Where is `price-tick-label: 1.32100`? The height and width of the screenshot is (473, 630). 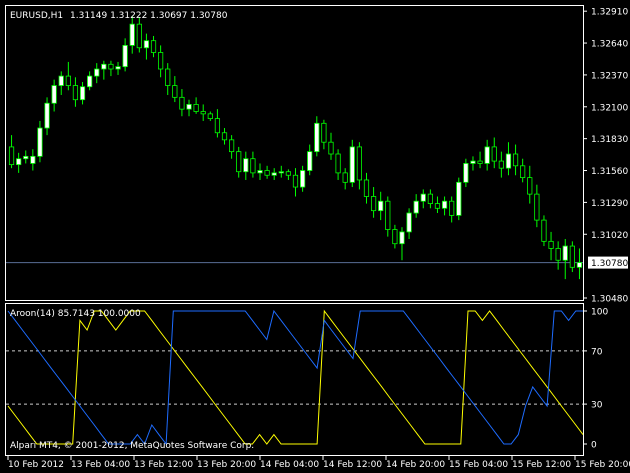 price-tick-label: 1.32100 is located at coordinates (609, 108).